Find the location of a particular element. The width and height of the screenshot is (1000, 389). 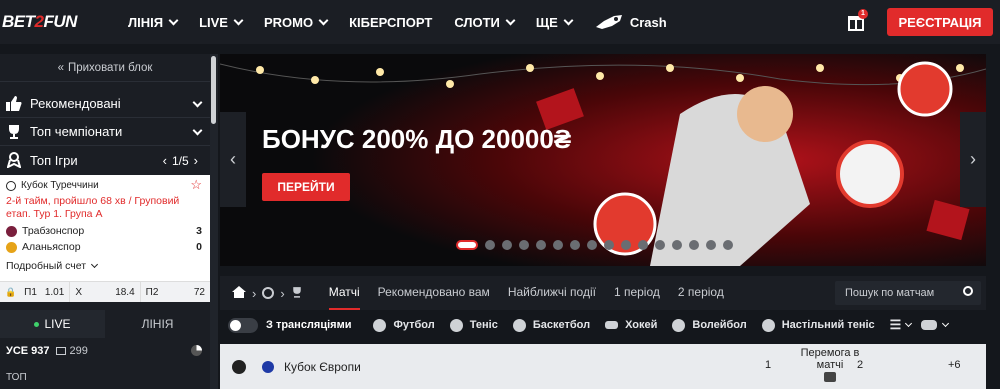

nav-more: ЩЕ is located at coordinates (555, 22).